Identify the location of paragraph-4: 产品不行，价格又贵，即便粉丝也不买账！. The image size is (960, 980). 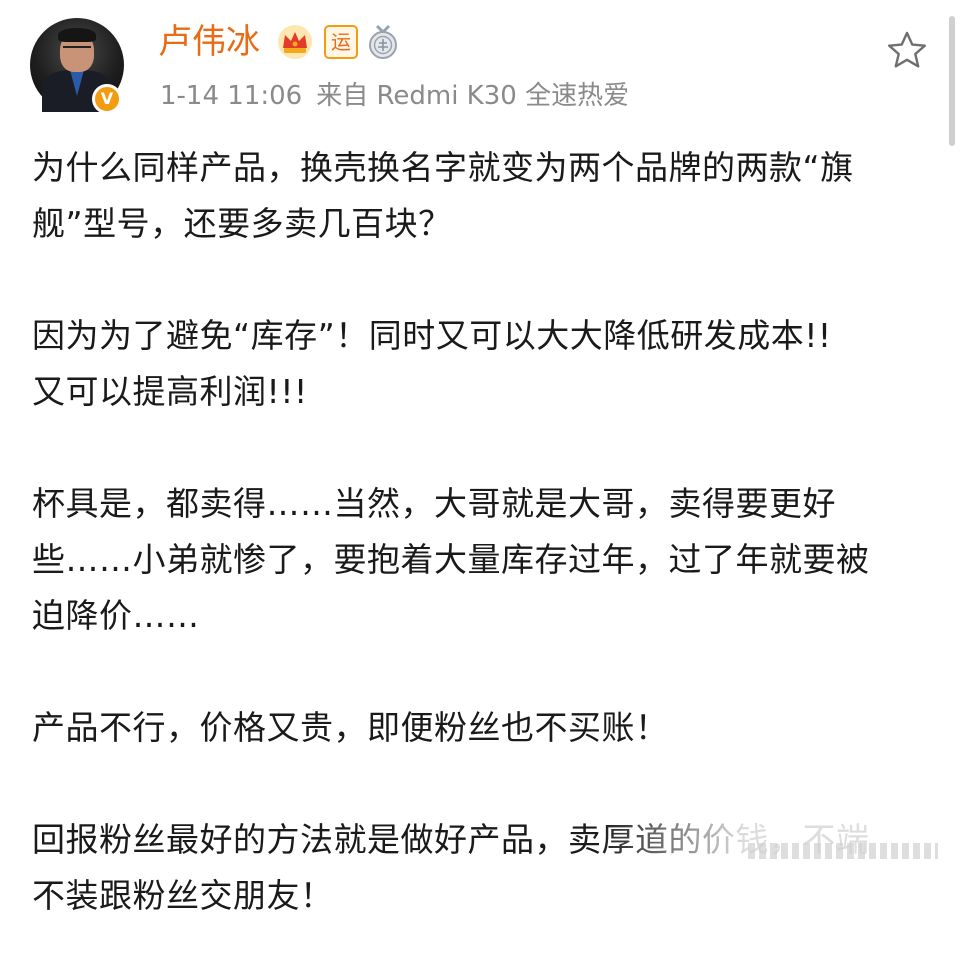
(482, 728).